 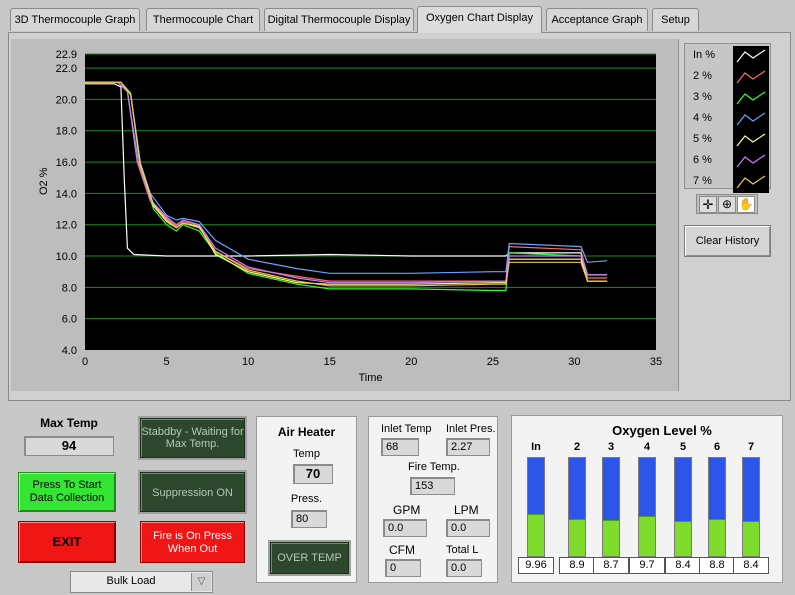 What do you see at coordinates (717, 565) in the screenshot?
I see `oxygen-tank-value: 8.8` at bounding box center [717, 565].